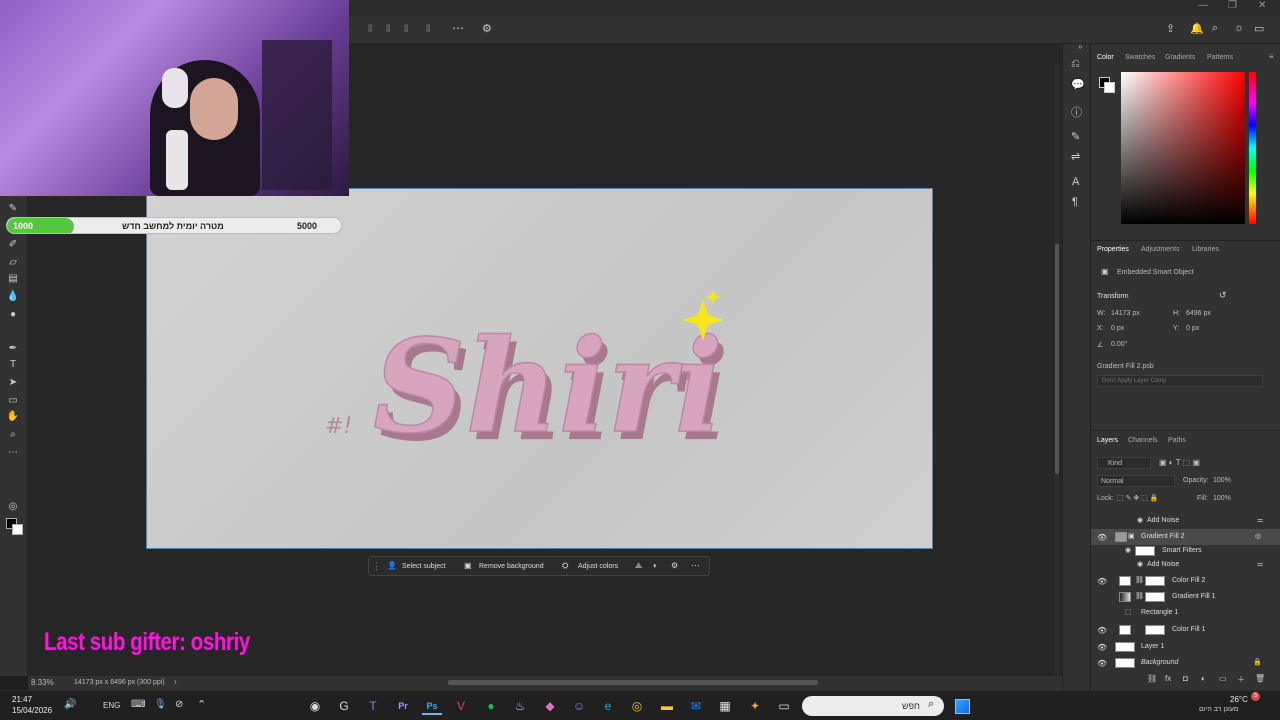  I want to click on brush-panel-icon: ✎, so click(1075, 136).